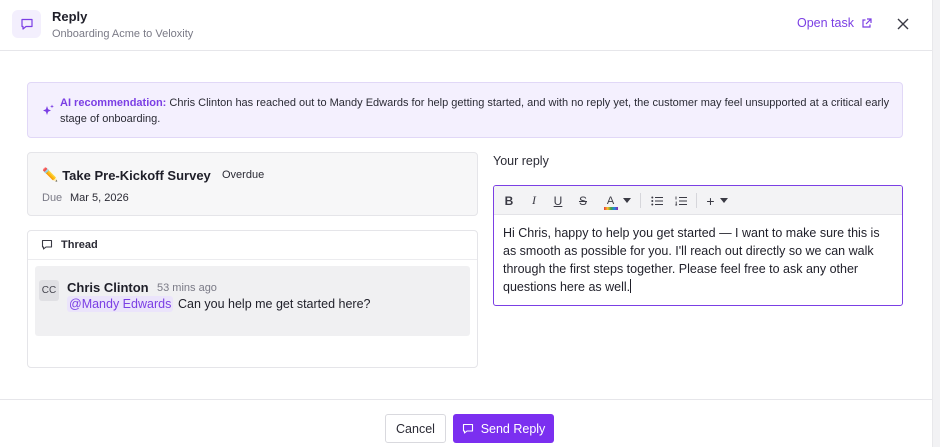  I want to click on underline-button: U, so click(558, 200).